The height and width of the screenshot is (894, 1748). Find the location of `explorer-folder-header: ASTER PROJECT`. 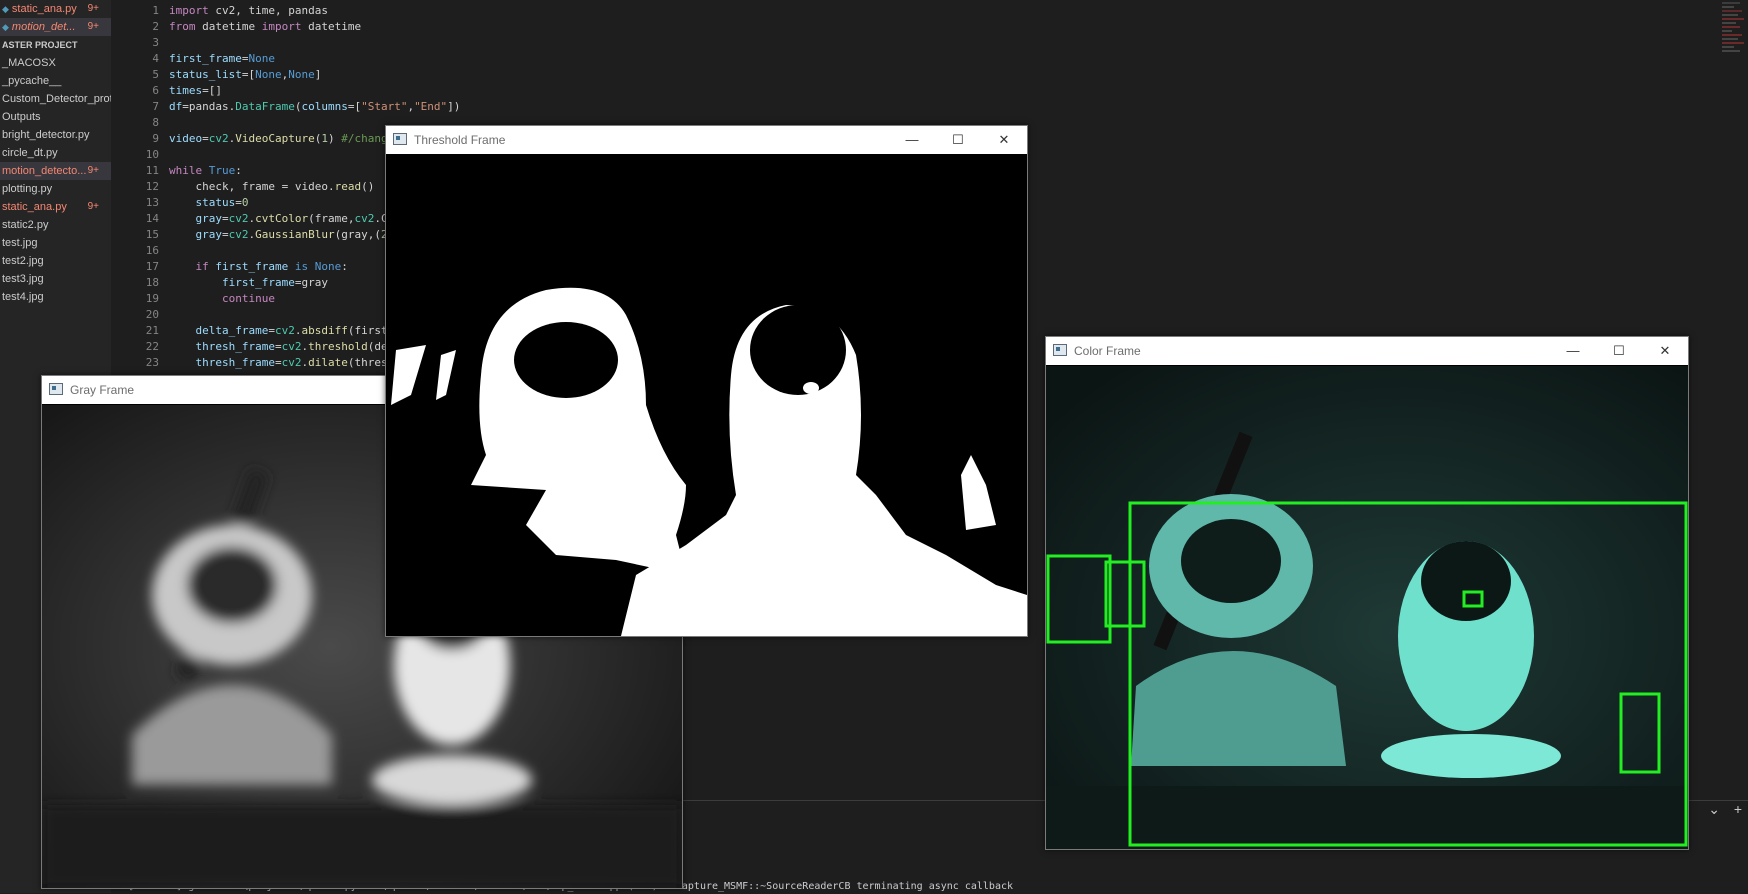

explorer-folder-header: ASTER PROJECT is located at coordinates (55, 45).